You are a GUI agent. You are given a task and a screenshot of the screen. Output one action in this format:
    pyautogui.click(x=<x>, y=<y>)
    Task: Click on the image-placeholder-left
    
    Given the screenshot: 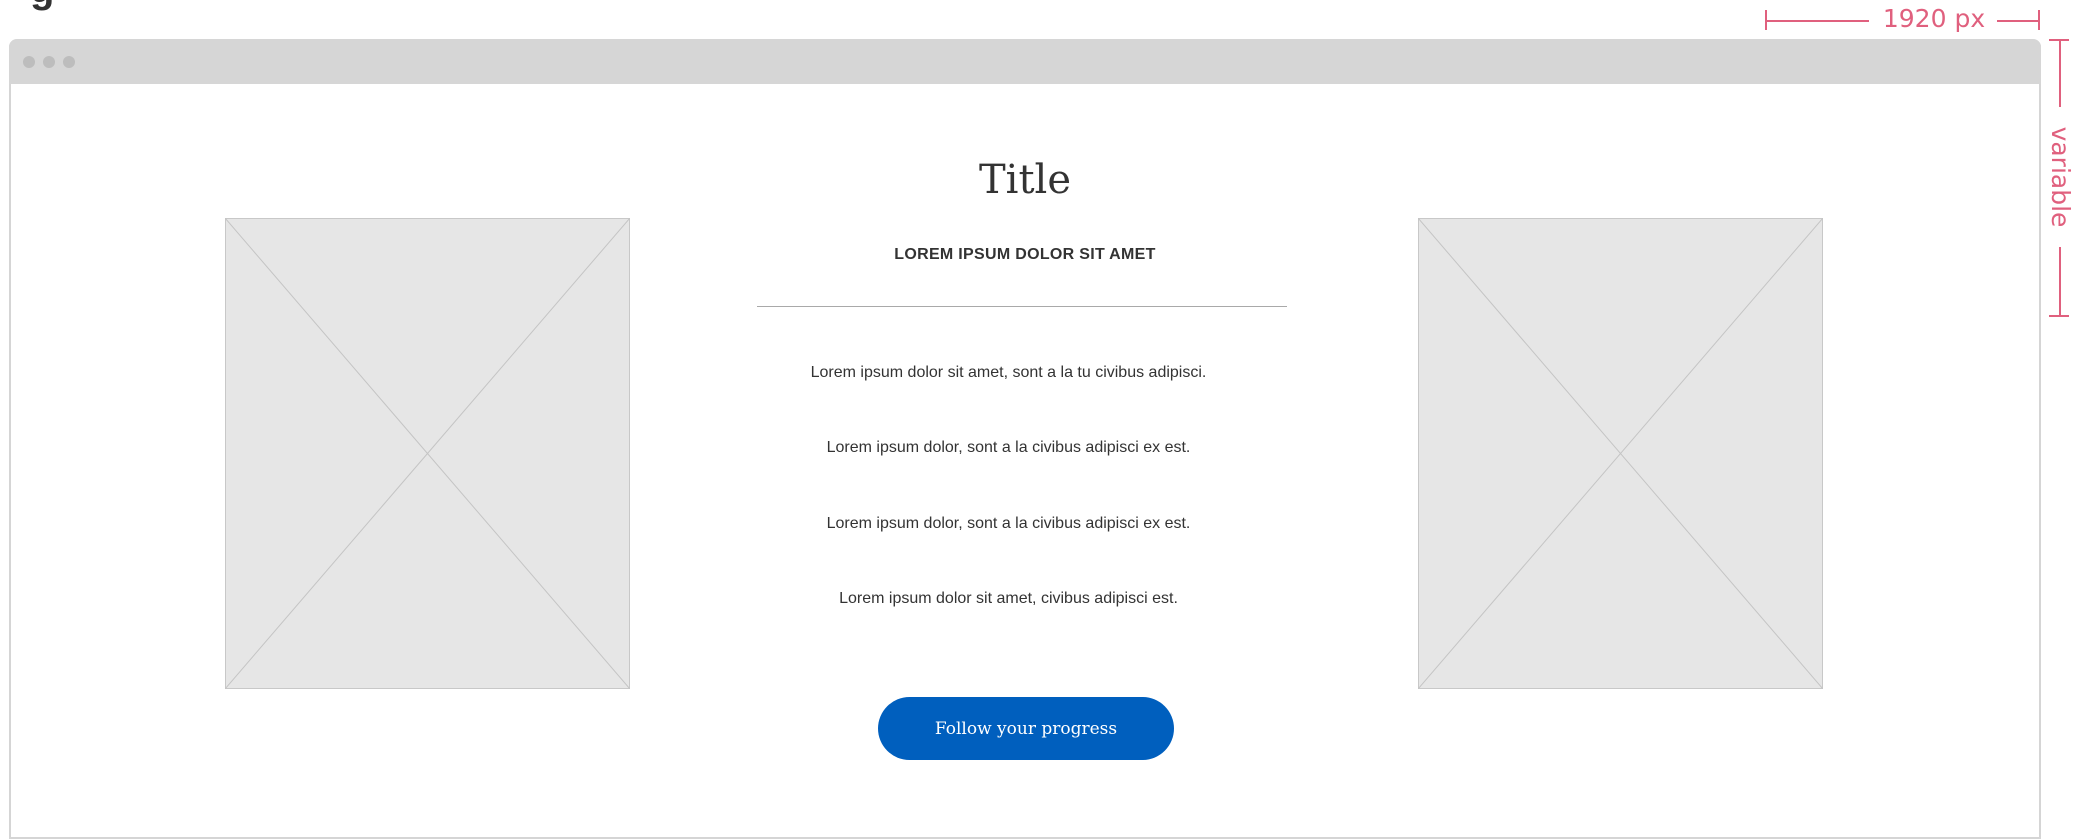 What is the action you would take?
    pyautogui.click(x=427, y=453)
    